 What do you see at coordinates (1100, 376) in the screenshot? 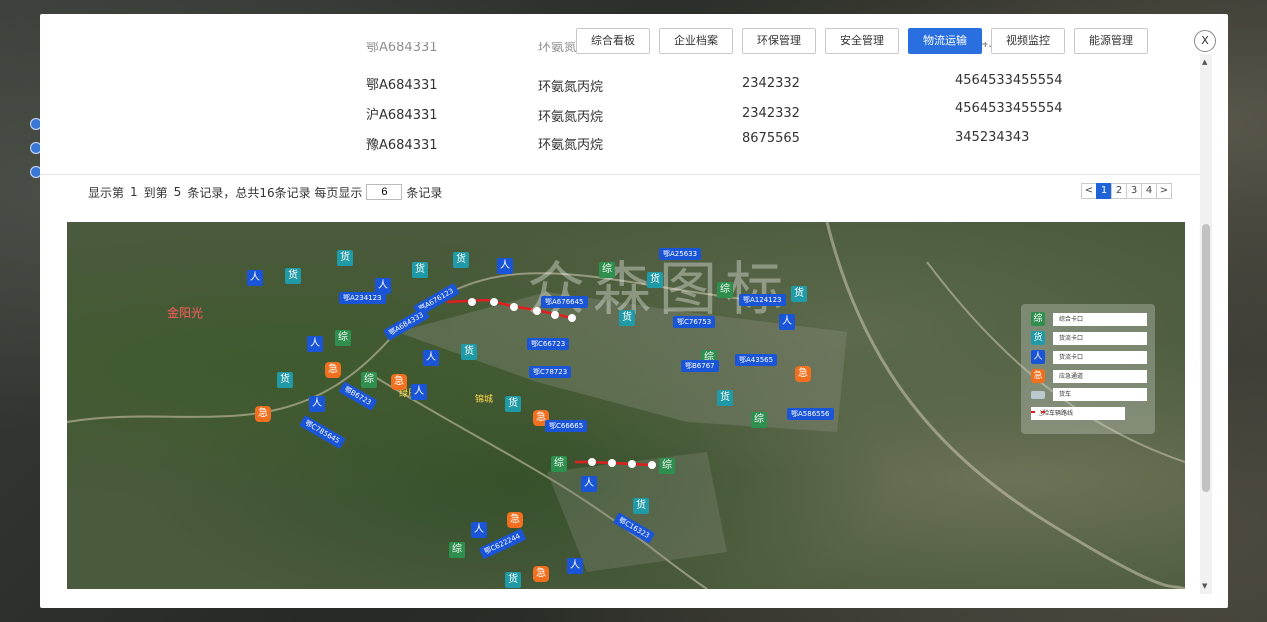
I see `legend-label: 应急通道` at bounding box center [1100, 376].